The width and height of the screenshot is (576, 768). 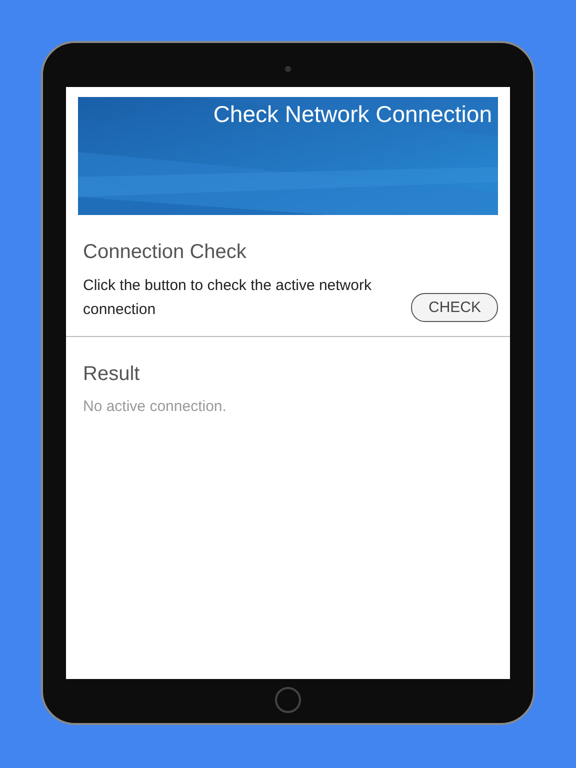 I want to click on camera-icon, so click(x=288, y=69).